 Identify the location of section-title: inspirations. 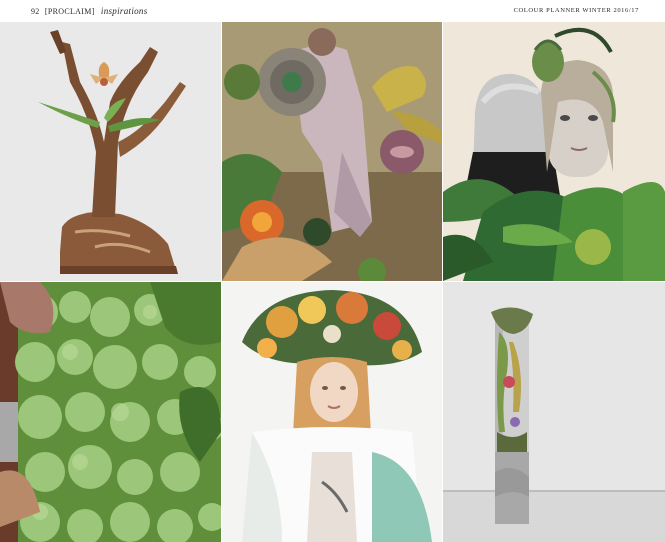
(124, 11).